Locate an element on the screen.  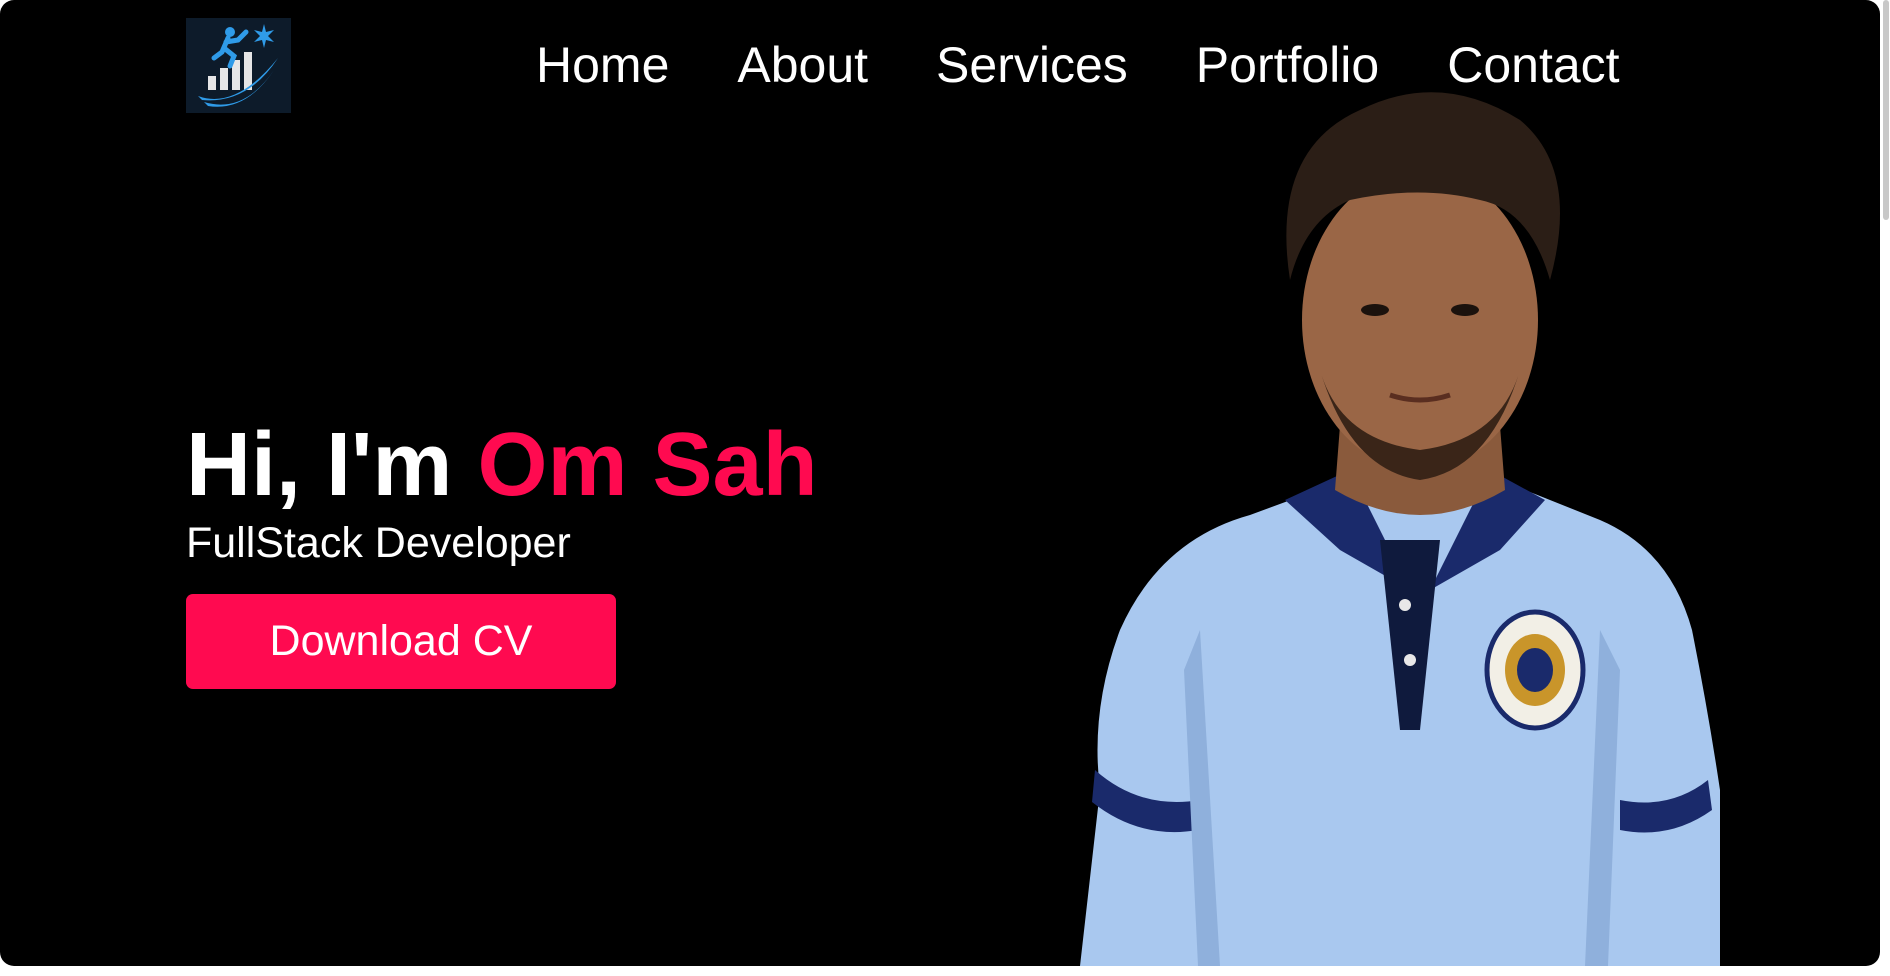
hero-text: Hi, I'm Om Sah FullStack Developer is located at coordinates (502, 495).